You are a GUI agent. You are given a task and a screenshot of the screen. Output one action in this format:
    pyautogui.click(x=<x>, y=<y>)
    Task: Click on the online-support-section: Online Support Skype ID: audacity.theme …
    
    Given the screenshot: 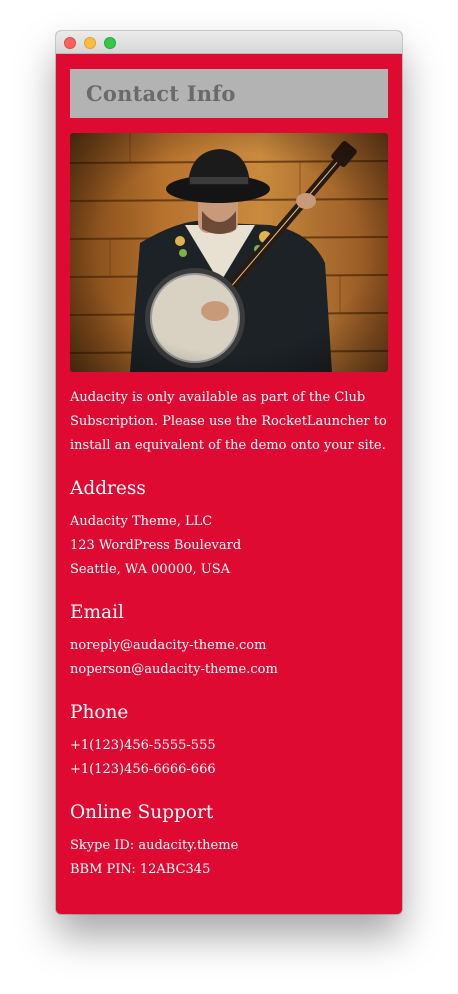 What is the action you would take?
    pyautogui.click(x=229, y=841)
    